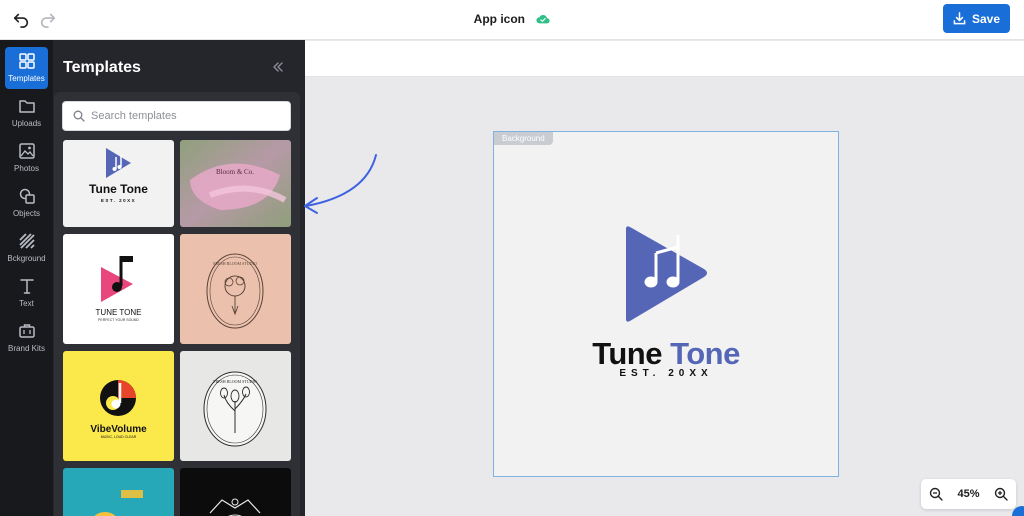 The height and width of the screenshot is (516, 1024). Describe the element at coordinates (118, 320) in the screenshot. I see `template-subtitle: PERFECT YOUR SOUND` at that location.